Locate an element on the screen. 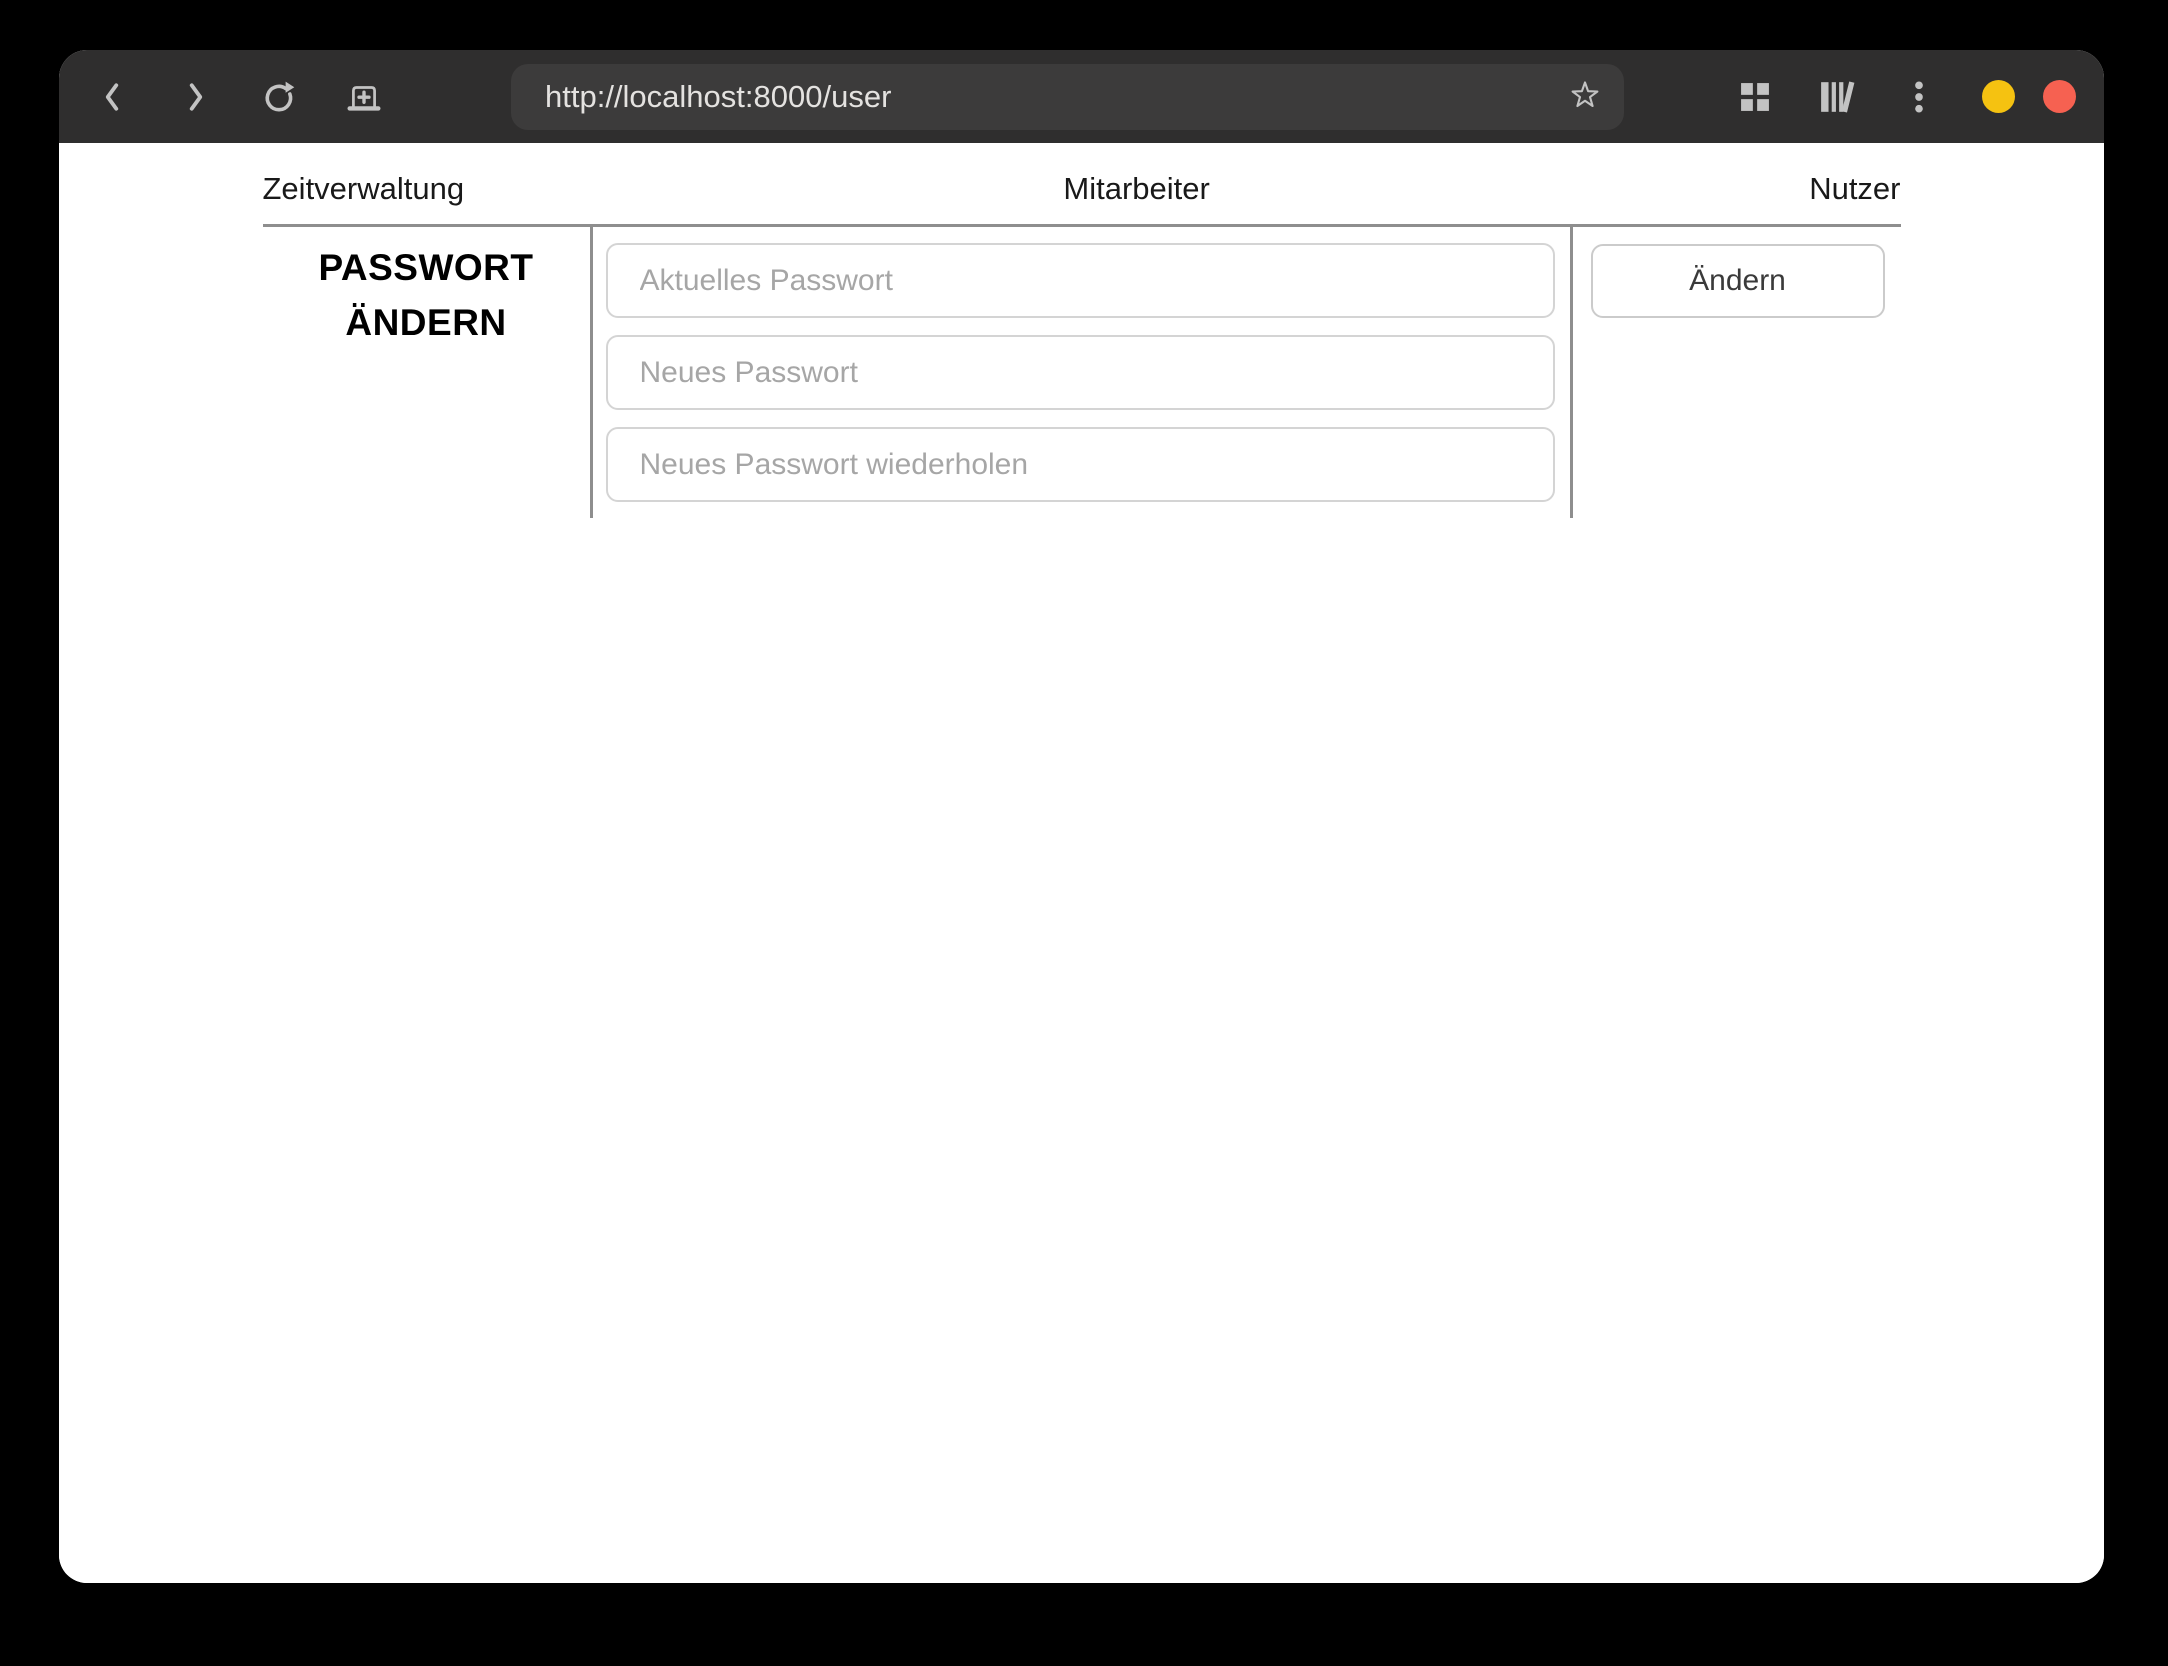 The height and width of the screenshot is (1666, 2168). password-heading-cell: PASSWORT ÄNDERN is located at coordinates (426, 372).